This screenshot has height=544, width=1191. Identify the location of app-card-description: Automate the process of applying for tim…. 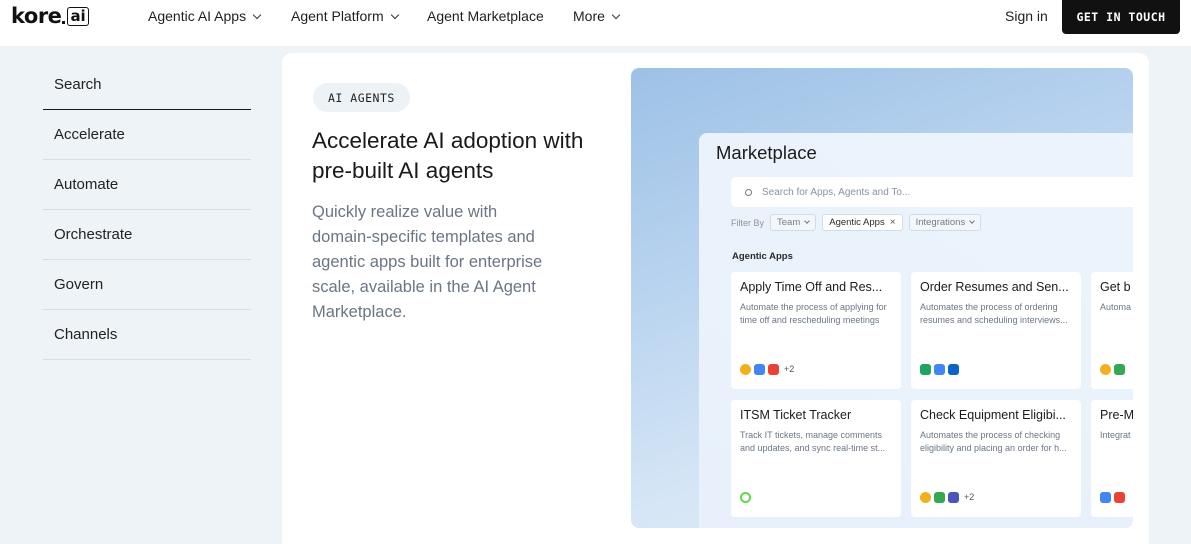
(813, 313).